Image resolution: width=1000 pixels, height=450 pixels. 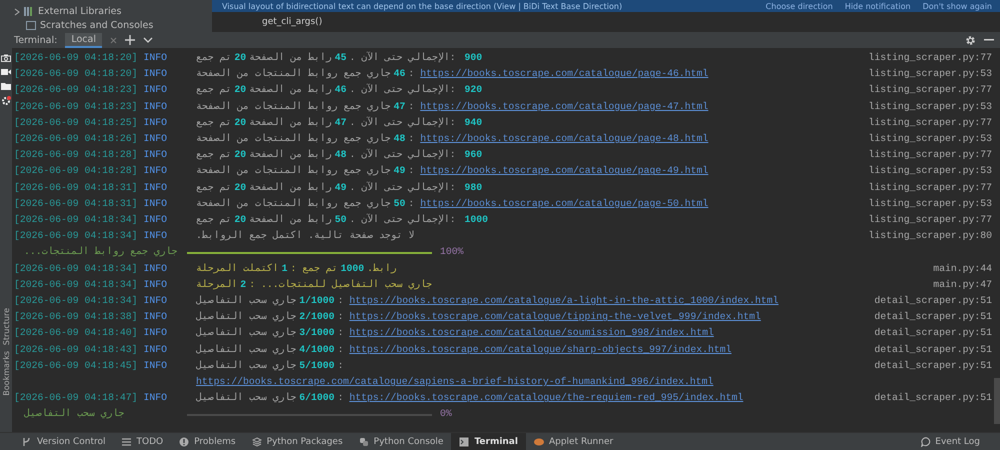 What do you see at coordinates (76, 349) in the screenshot?
I see `log-timestamp: [2026-06-09 04:18:43]` at bounding box center [76, 349].